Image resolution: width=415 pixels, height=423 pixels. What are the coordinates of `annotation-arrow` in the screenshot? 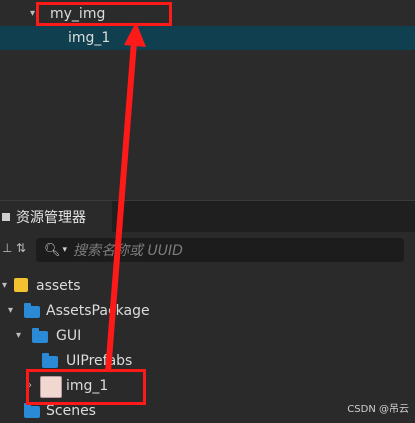 It's located at (125, 197).